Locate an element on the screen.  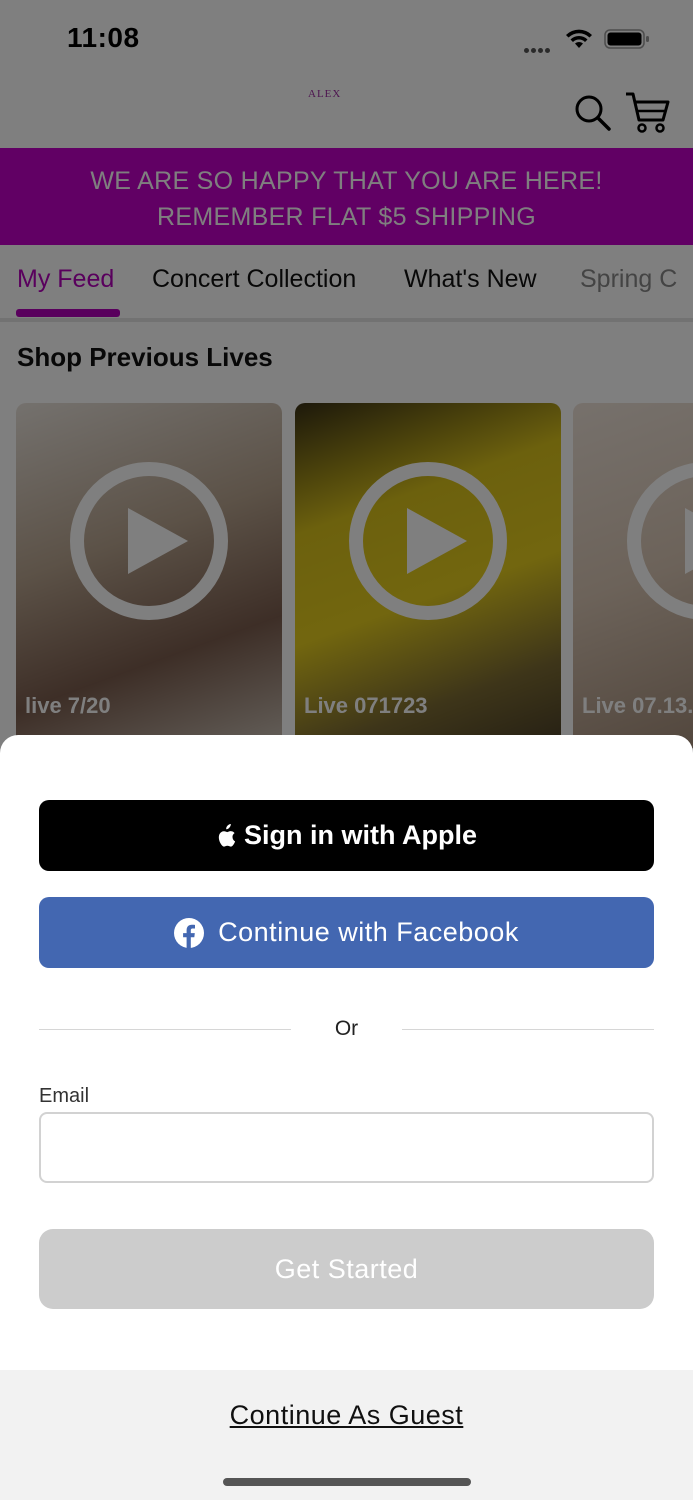
apple-icon is located at coordinates (227, 835).